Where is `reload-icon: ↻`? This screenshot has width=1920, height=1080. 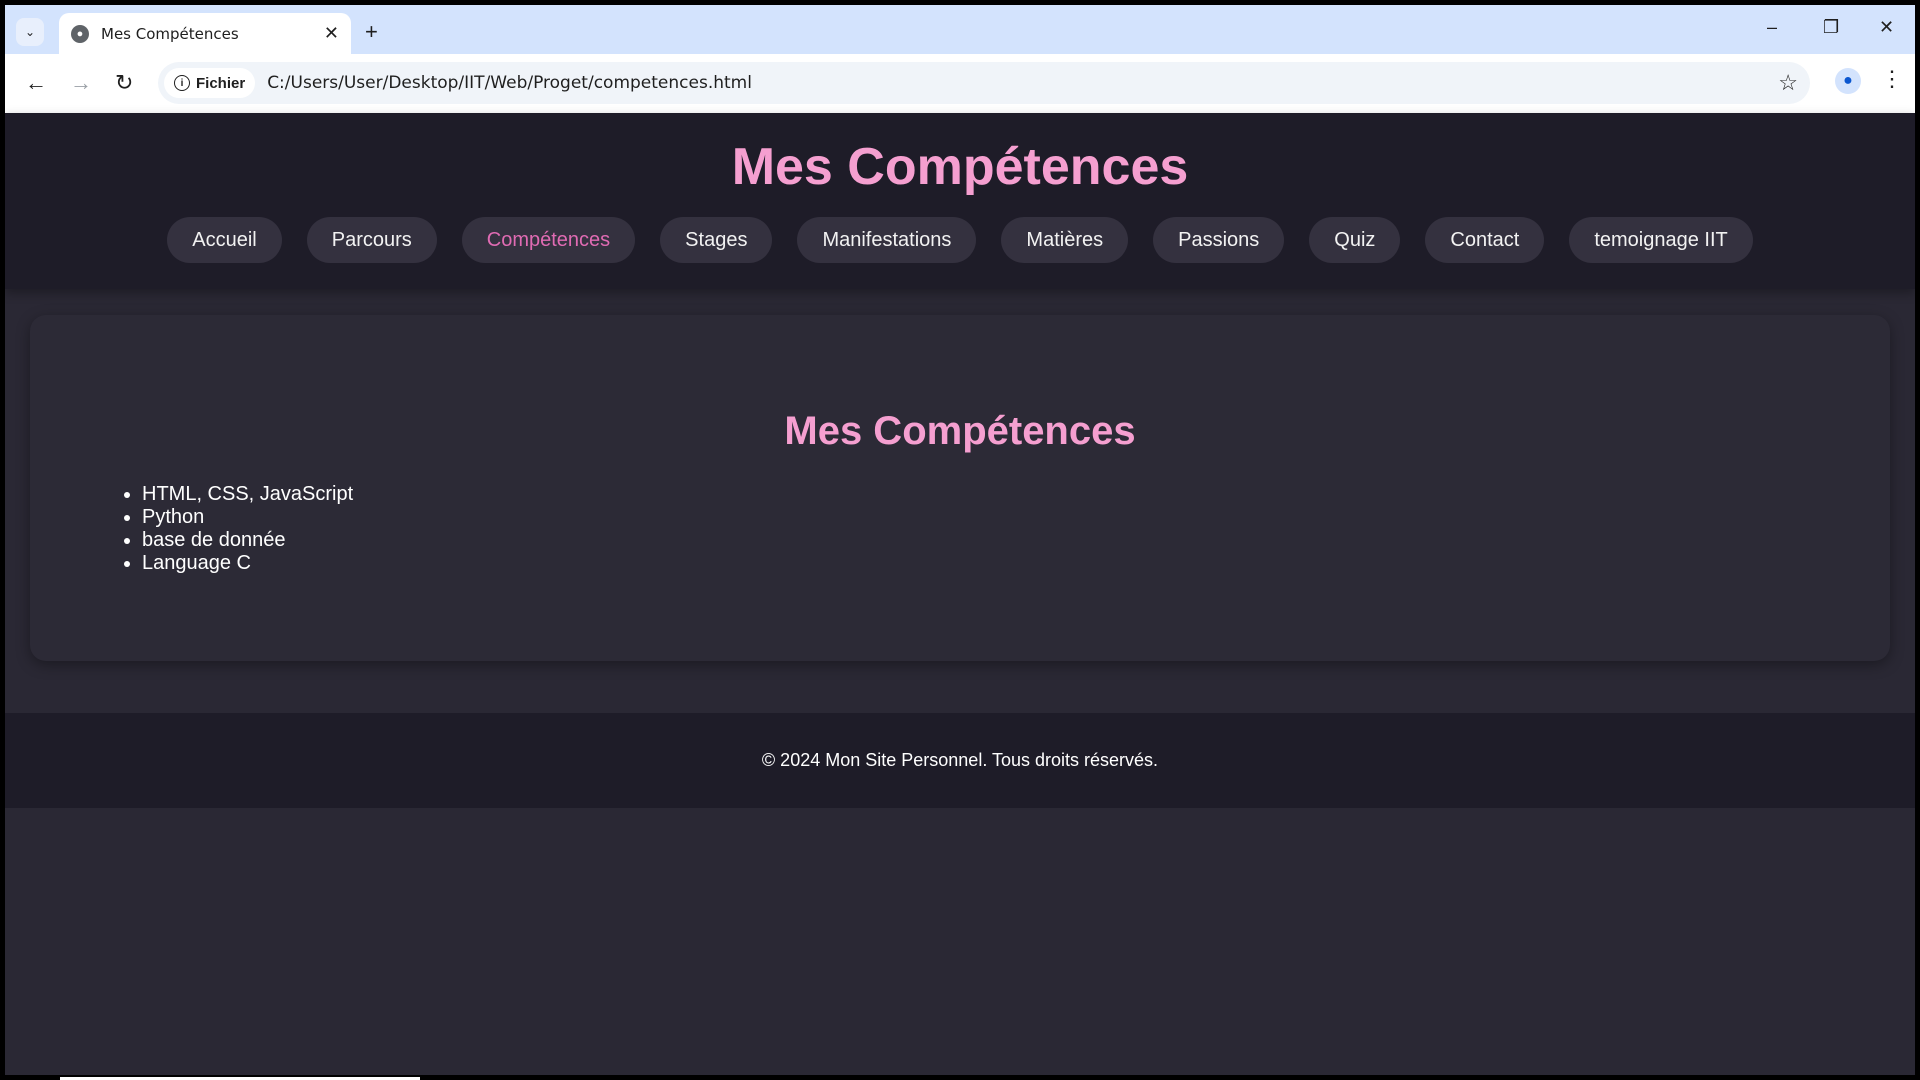 reload-icon: ↻ is located at coordinates (124, 83).